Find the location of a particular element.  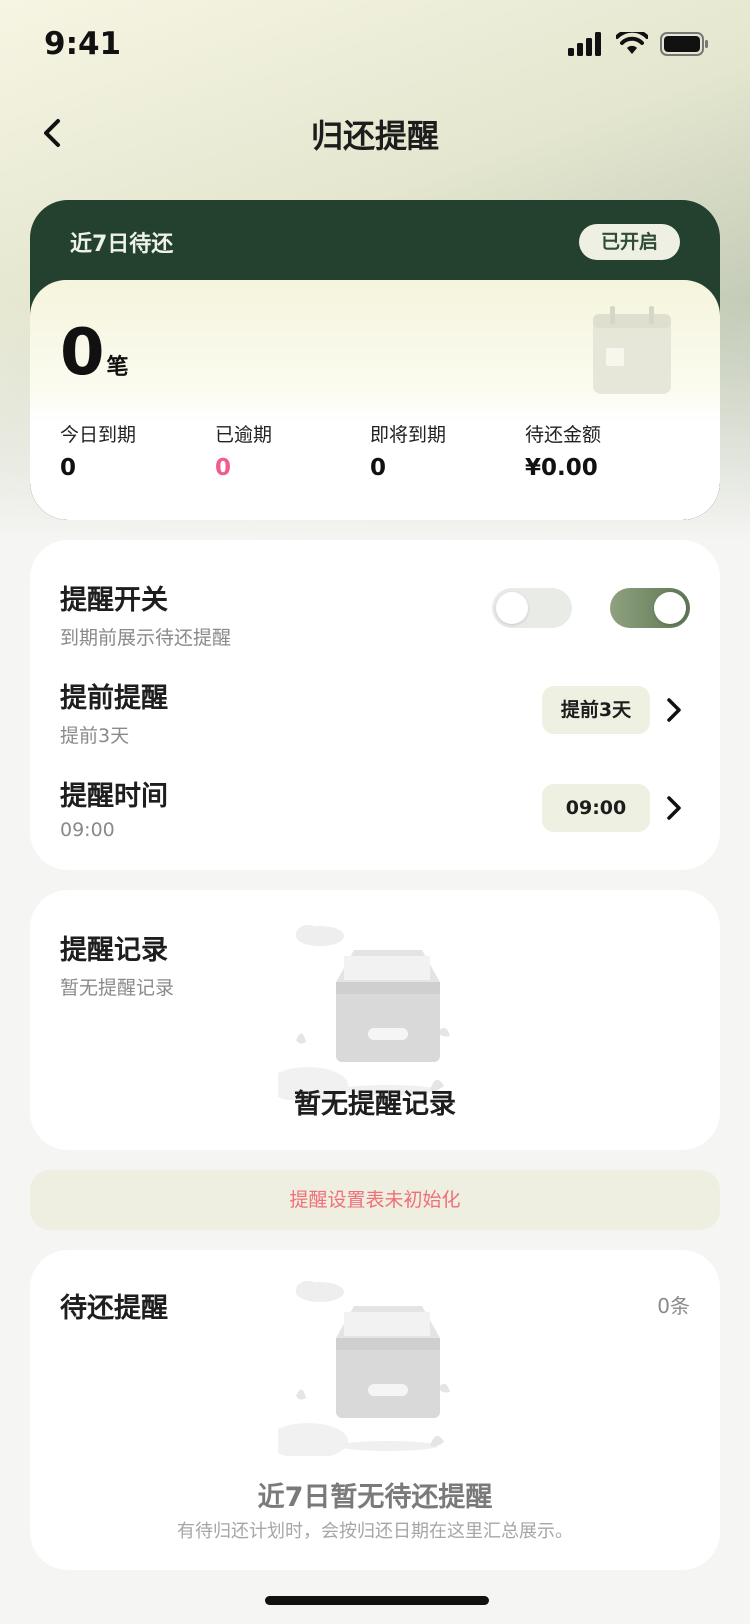

page-title: 归还提醒 is located at coordinates (374, 136).